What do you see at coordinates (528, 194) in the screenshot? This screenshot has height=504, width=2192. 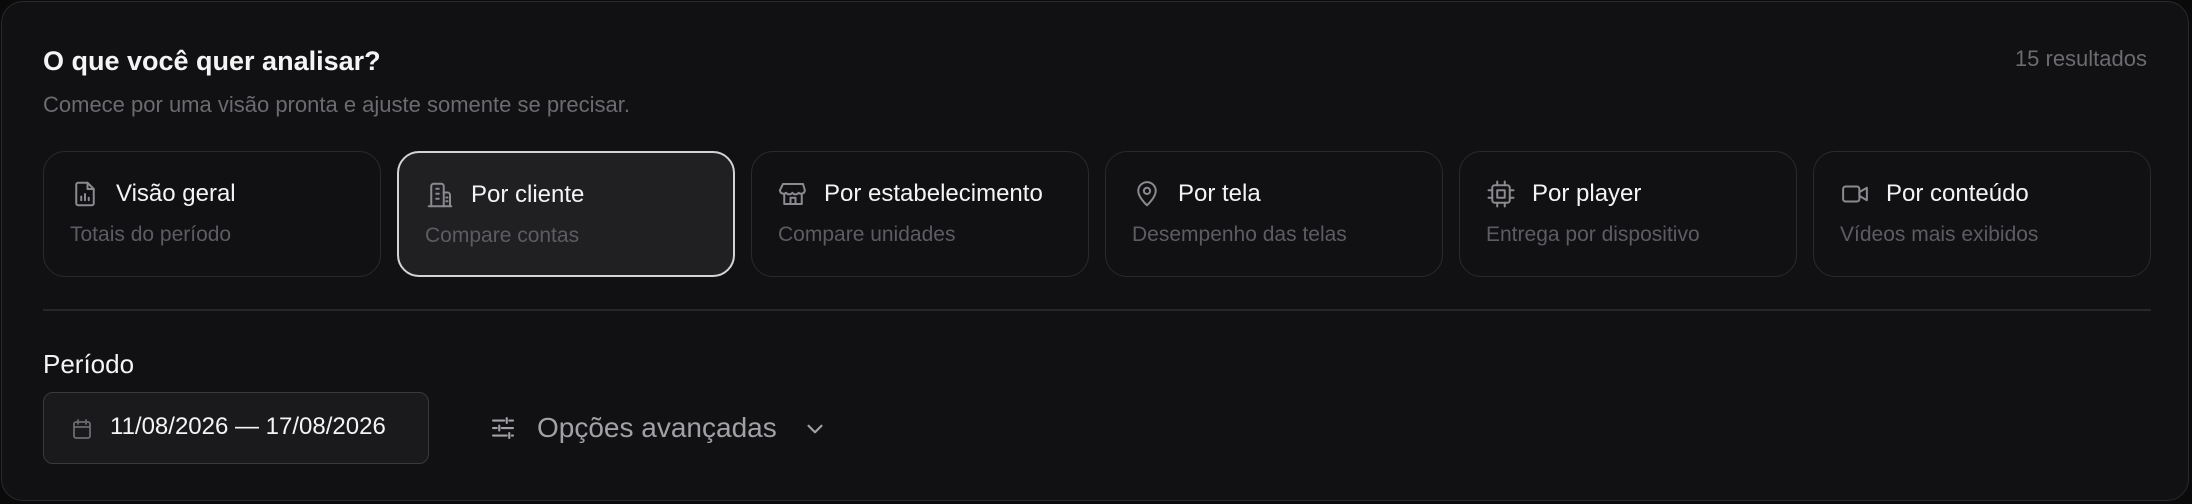 I see `view-card-label: Por cliente` at bounding box center [528, 194].